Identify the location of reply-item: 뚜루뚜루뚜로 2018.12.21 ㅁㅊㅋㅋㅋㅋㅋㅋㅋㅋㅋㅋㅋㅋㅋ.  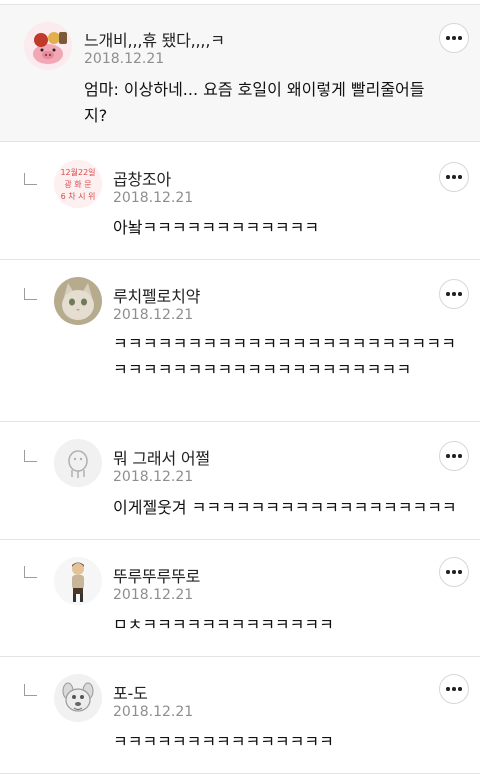
(240, 598).